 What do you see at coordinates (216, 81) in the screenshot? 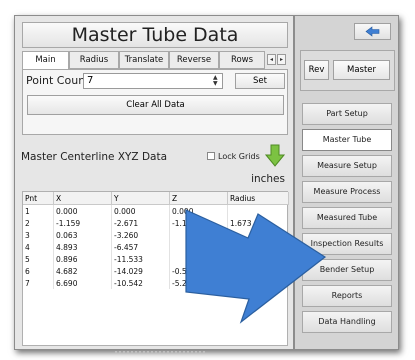
I see `spinner-arrows-icon: ▲ ▼` at bounding box center [216, 81].